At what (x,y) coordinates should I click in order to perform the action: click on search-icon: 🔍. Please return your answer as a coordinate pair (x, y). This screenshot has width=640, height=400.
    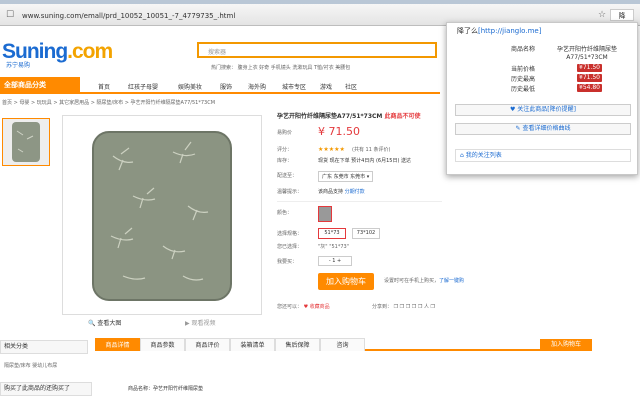
    Looking at the image, I should click on (92, 323).